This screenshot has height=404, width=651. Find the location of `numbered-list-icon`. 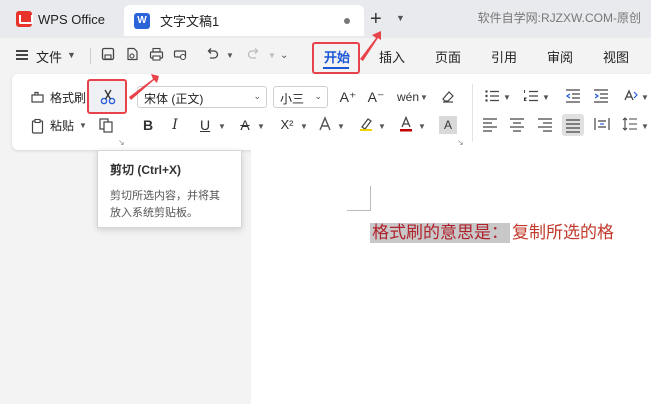

numbered-list-icon is located at coordinates (531, 97).